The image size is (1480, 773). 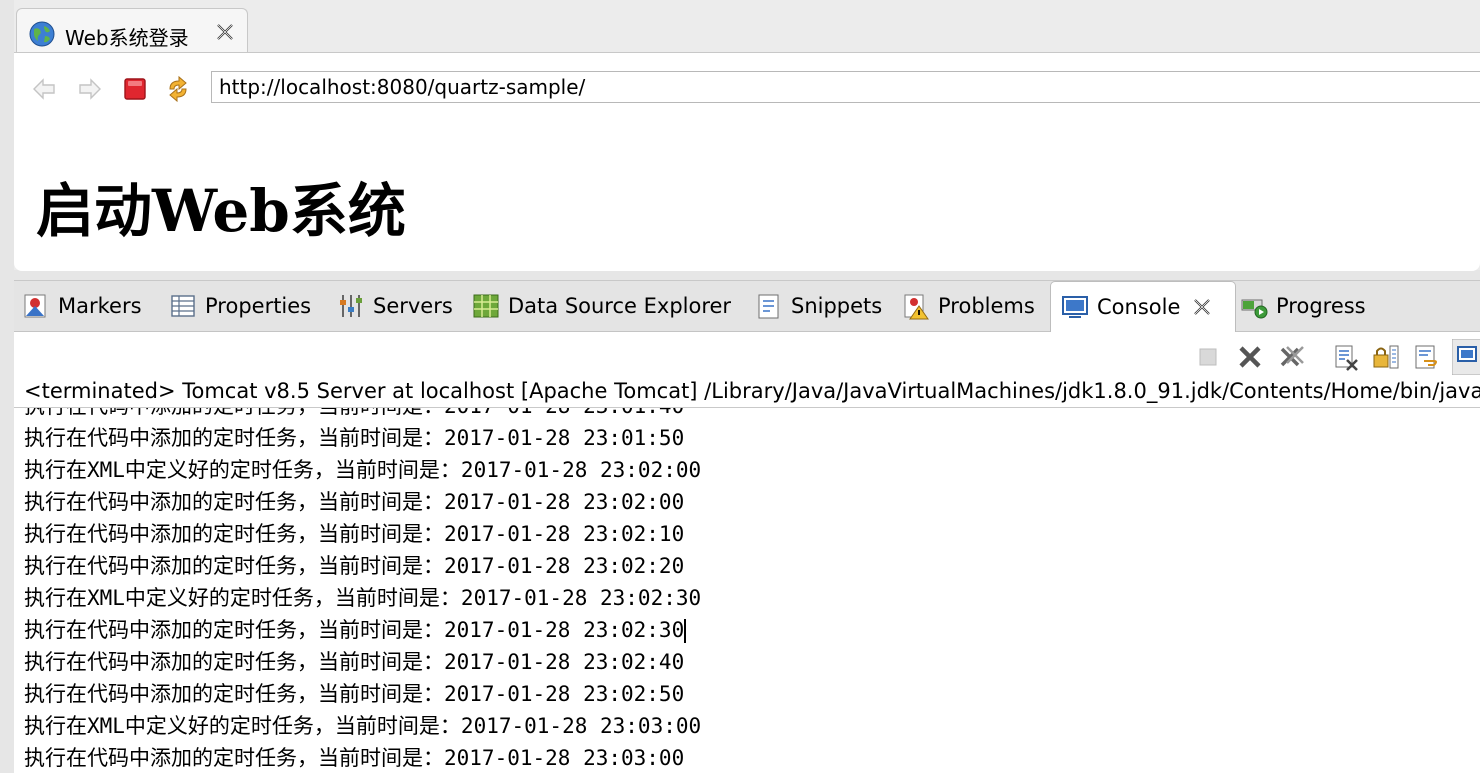 What do you see at coordinates (837, 306) in the screenshot?
I see `tab-snippets-label: Snippets` at bounding box center [837, 306].